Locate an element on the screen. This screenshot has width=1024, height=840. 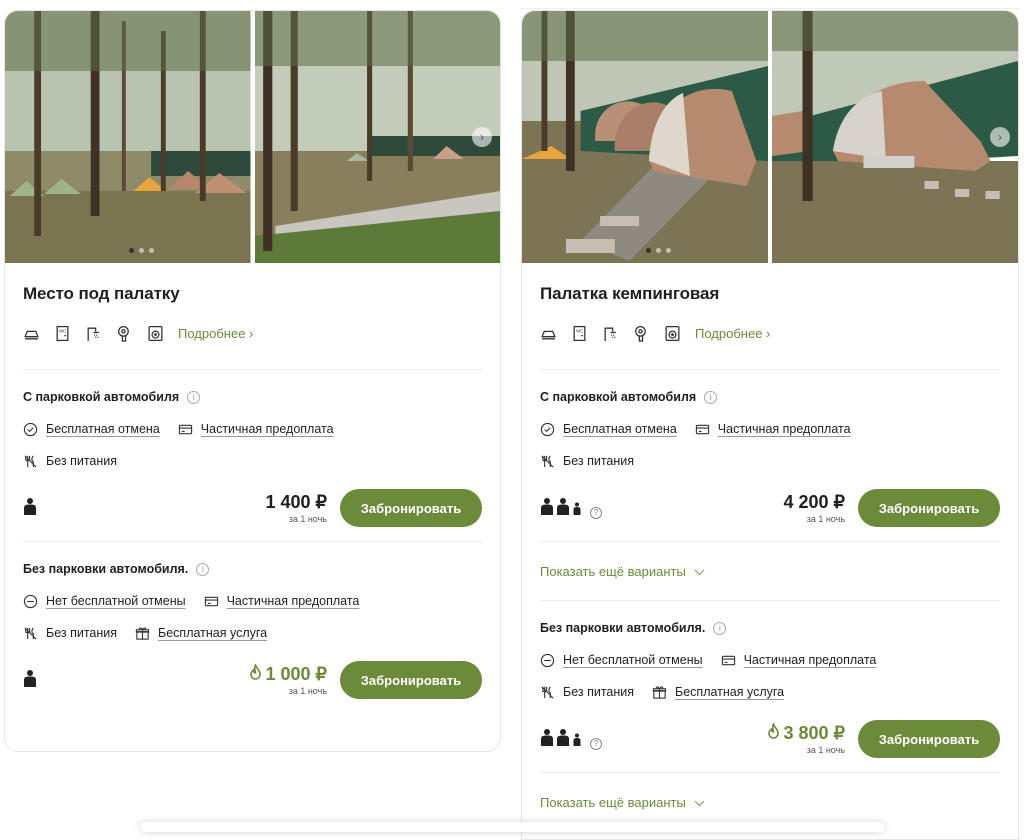
price-block: 1 000 ₽ за 1 ночь is located at coordinates (288, 679).